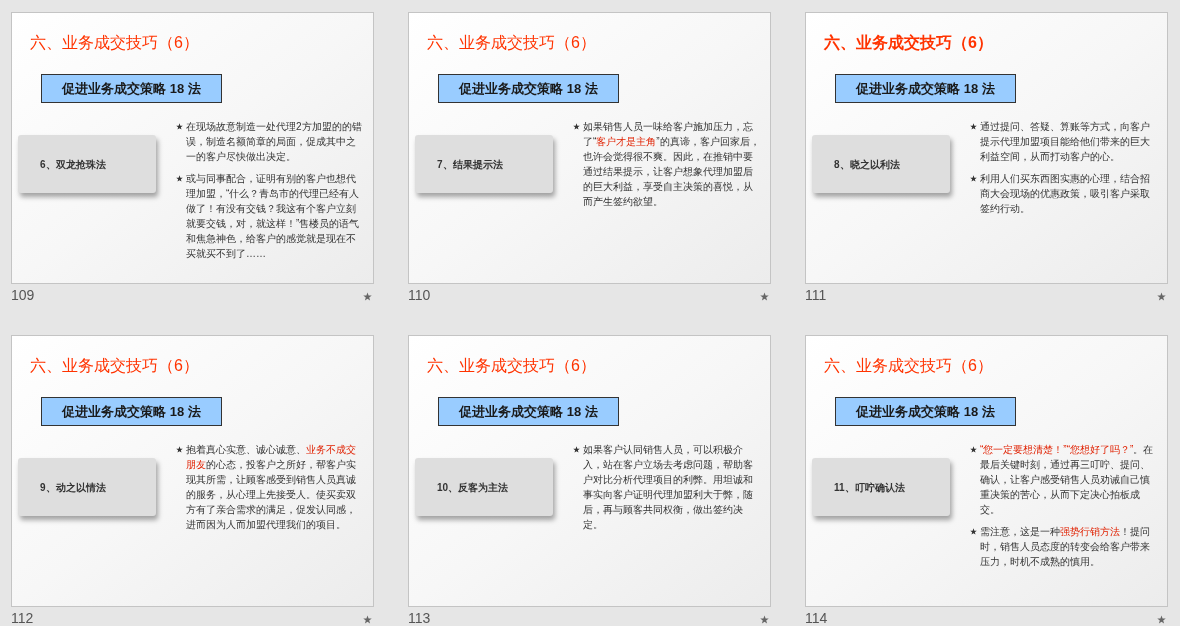 The height and width of the screenshot is (626, 1180). I want to click on bullet-text: 需注意，这是一种强势行销方法！提问时，销售人员态度的转变会给客户带来压力，时机不成熟的慎用。, so click(1065, 547).